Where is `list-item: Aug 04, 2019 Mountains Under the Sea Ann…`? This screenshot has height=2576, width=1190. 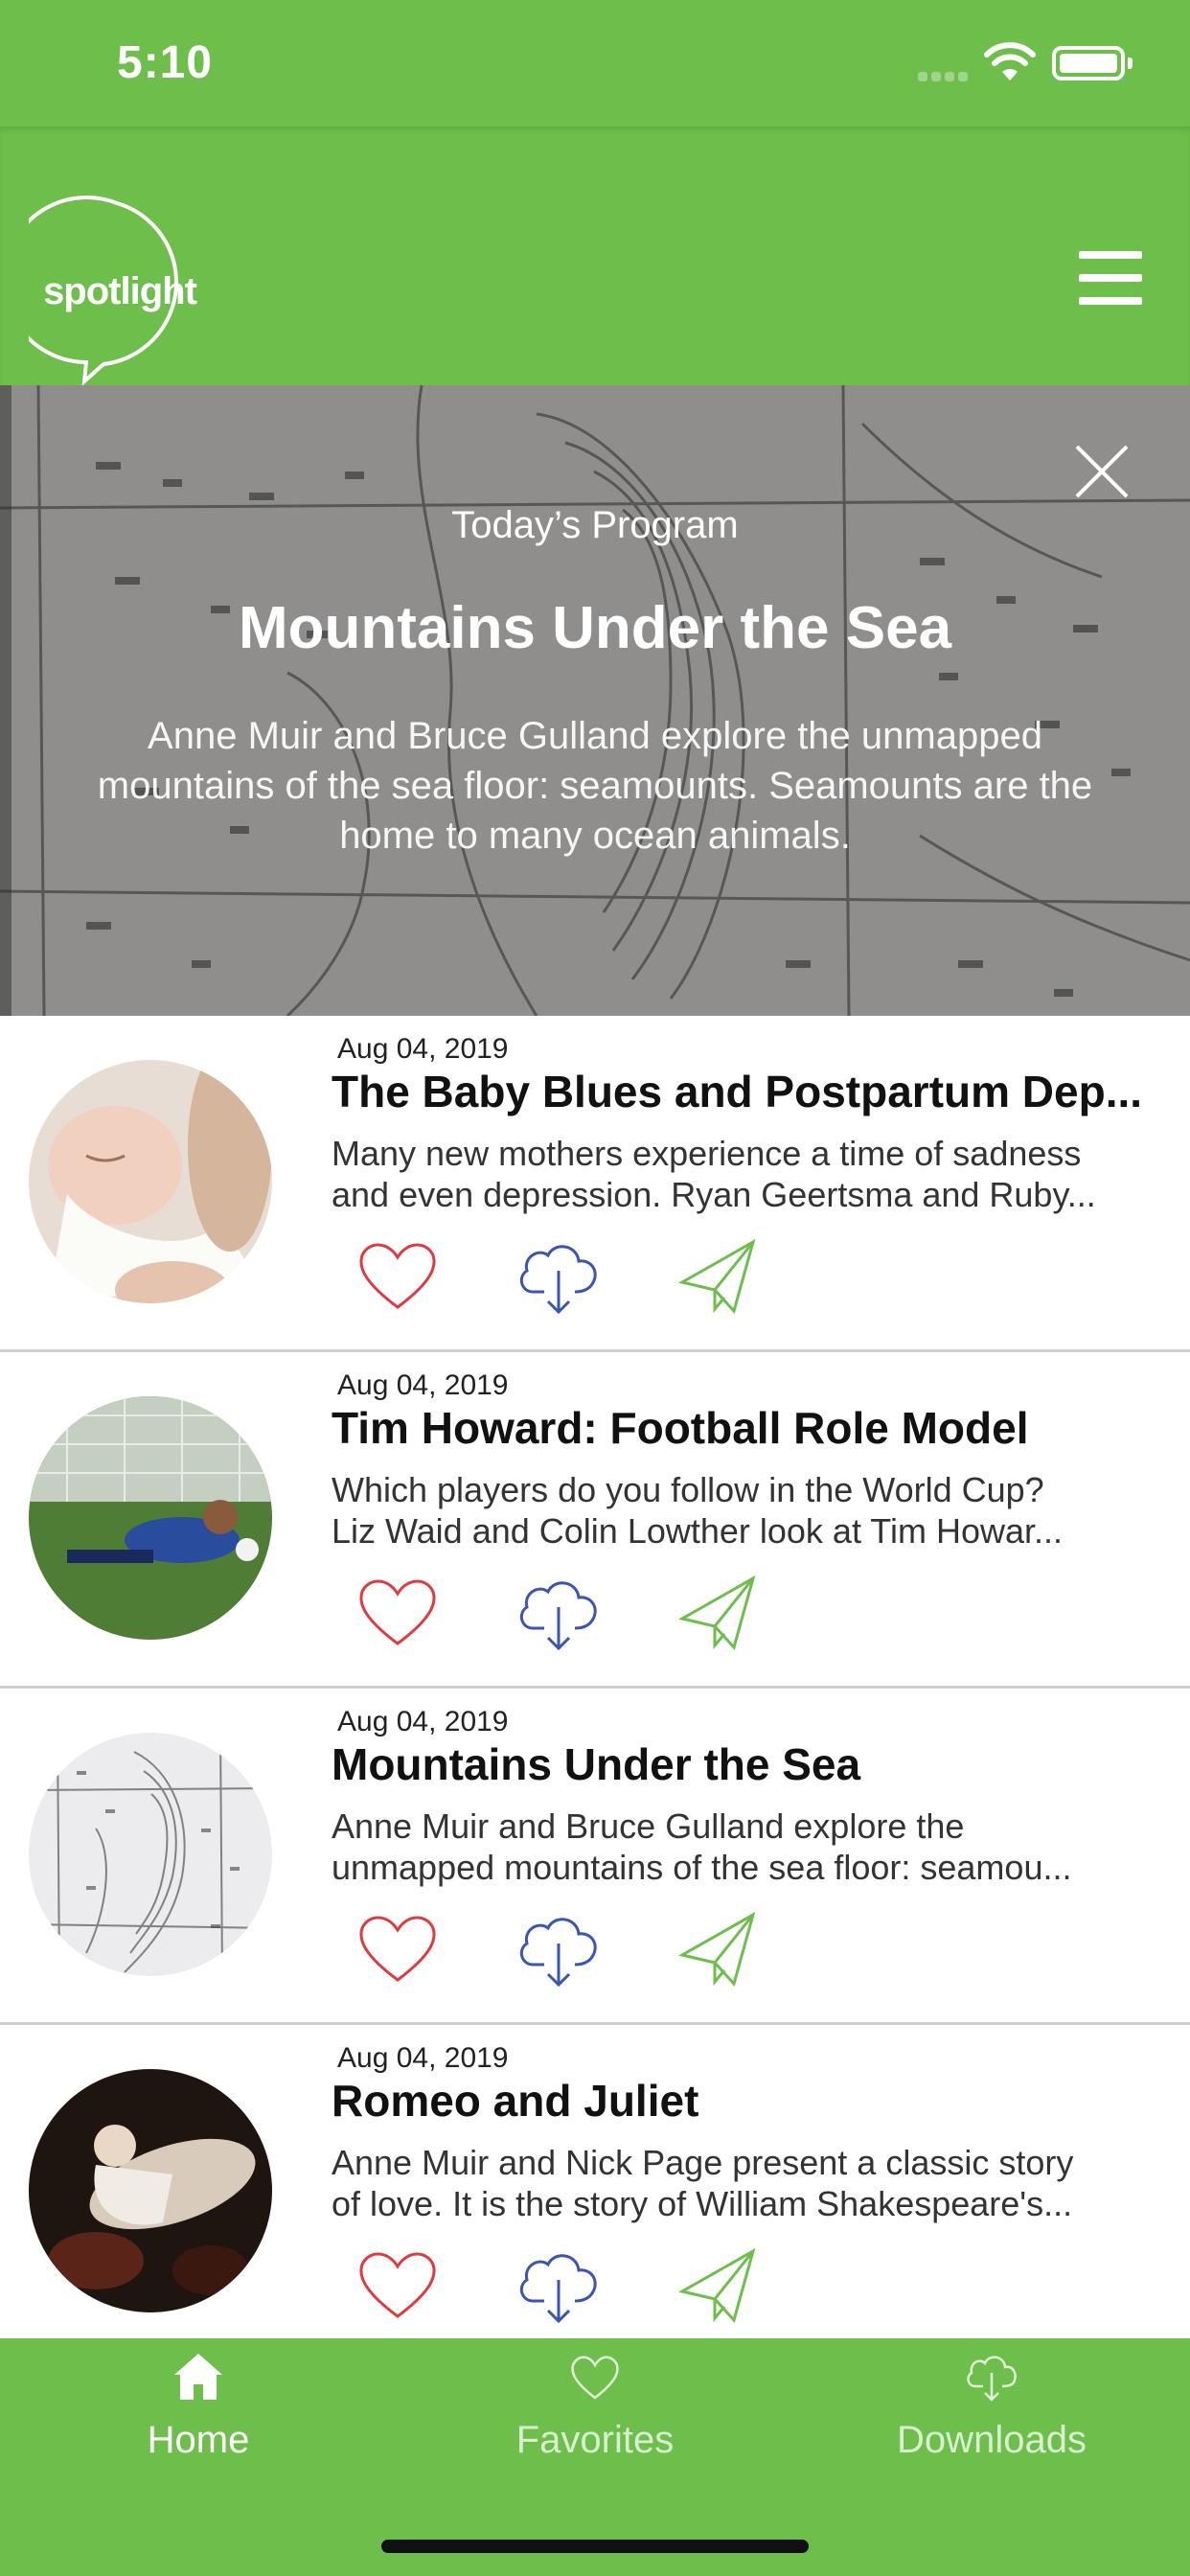
list-item: Aug 04, 2019 Mountains Under the Sea Ann… is located at coordinates (595, 1857).